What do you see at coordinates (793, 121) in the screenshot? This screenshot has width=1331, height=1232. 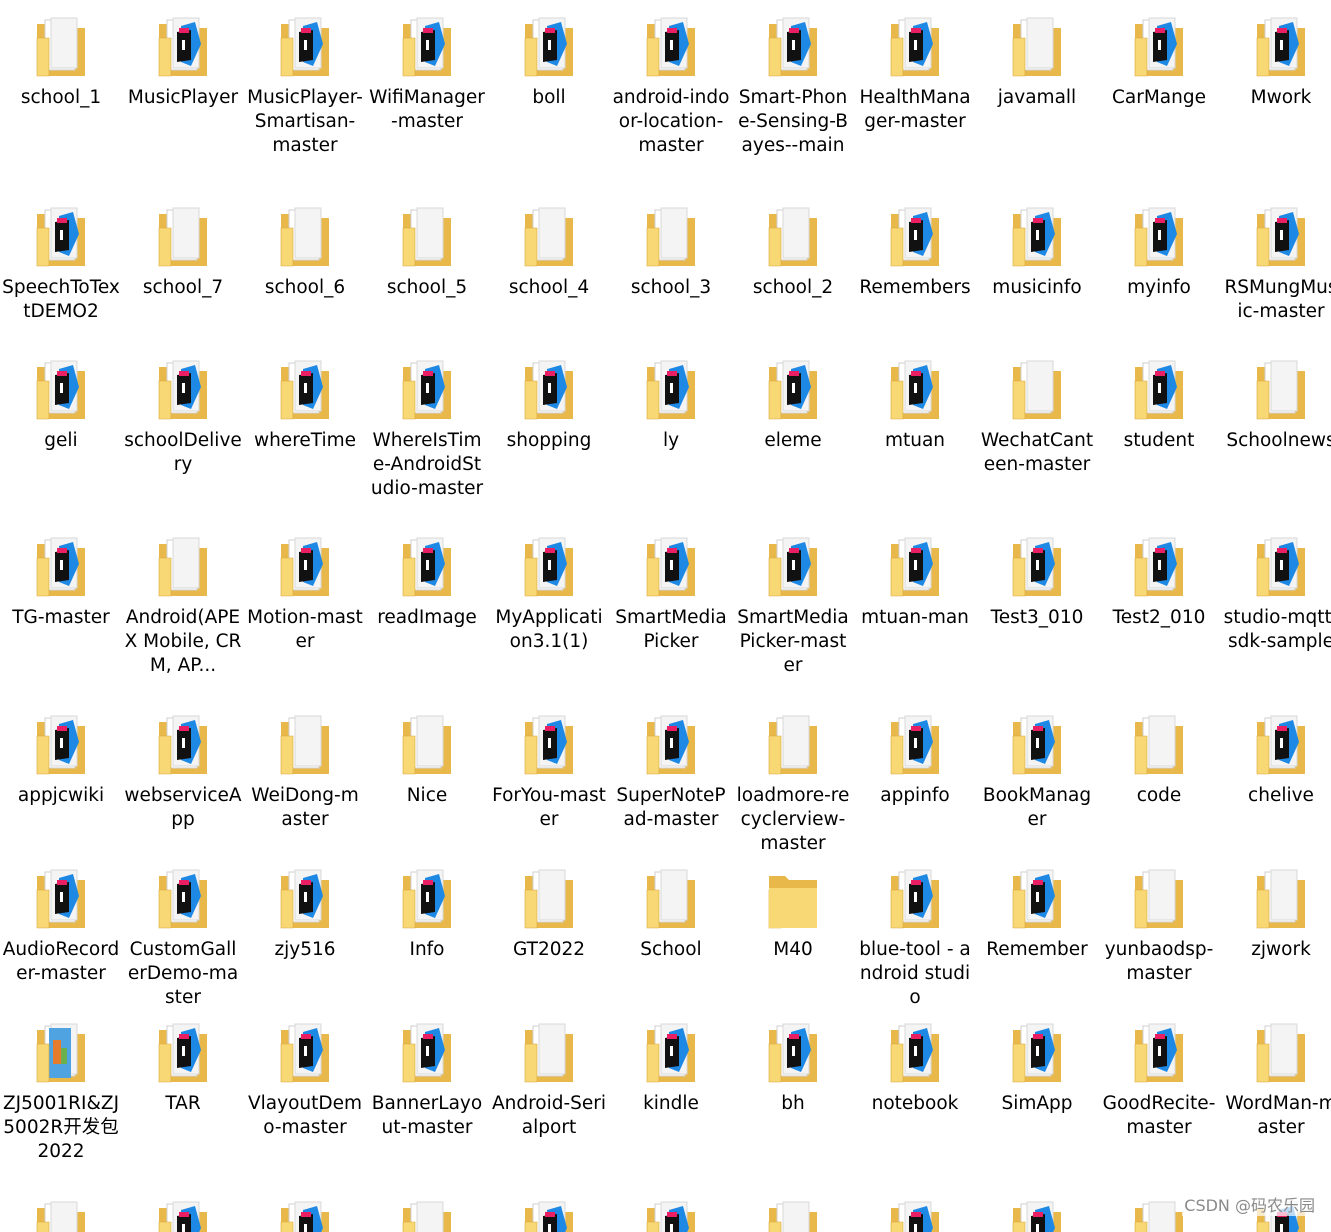 I see `folder-label: Smart-Phone-Sensing-Bayes--main` at bounding box center [793, 121].